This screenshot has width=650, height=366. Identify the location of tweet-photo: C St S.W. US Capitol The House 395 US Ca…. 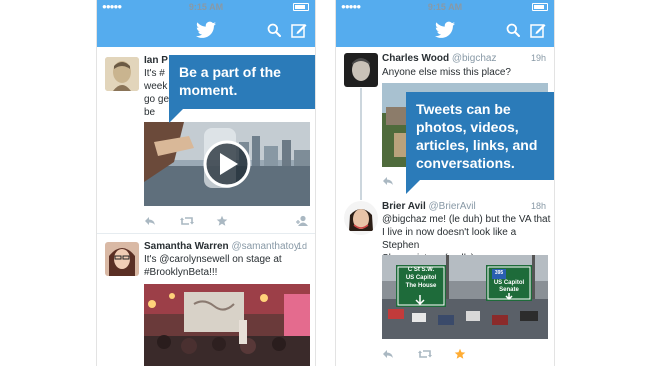
(465, 297).